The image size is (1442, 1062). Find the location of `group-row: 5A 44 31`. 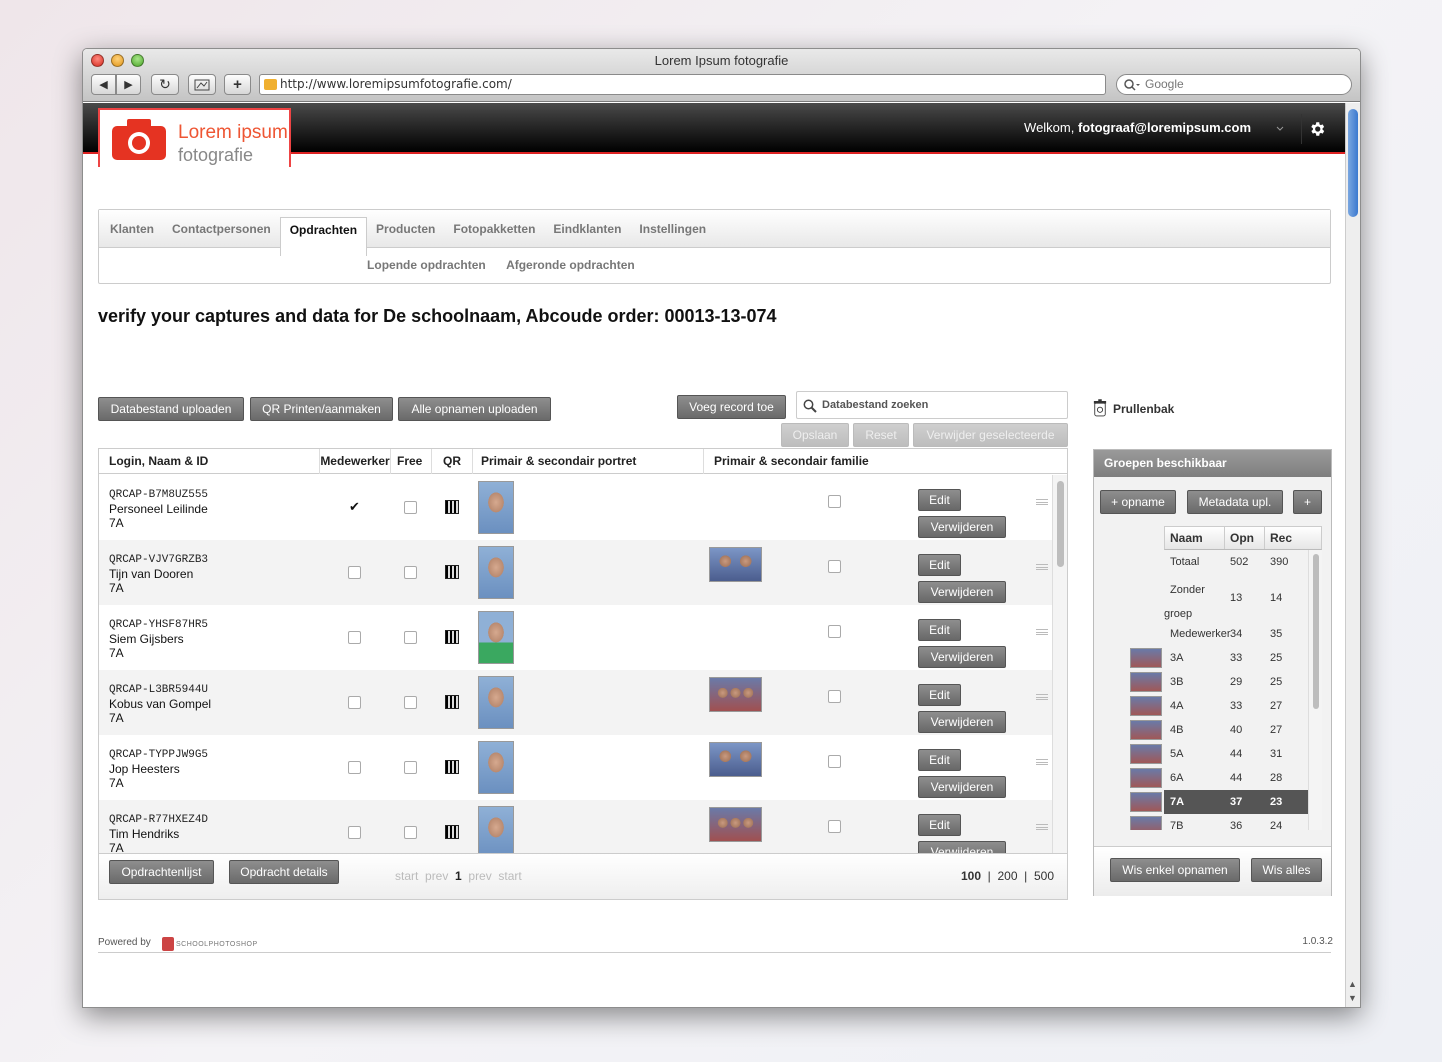

group-row: 5A 44 31 is located at coordinates (1236, 754).